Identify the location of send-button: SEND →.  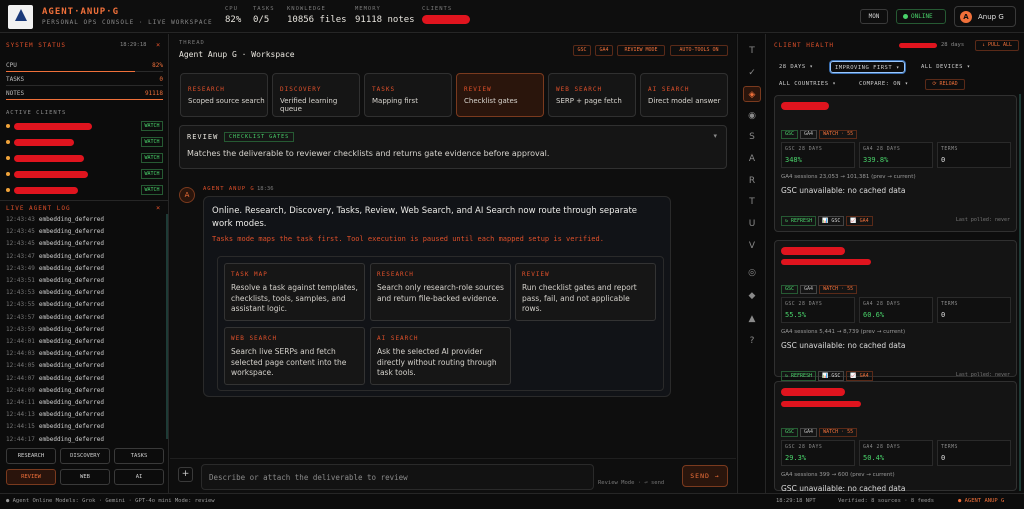
(705, 476).